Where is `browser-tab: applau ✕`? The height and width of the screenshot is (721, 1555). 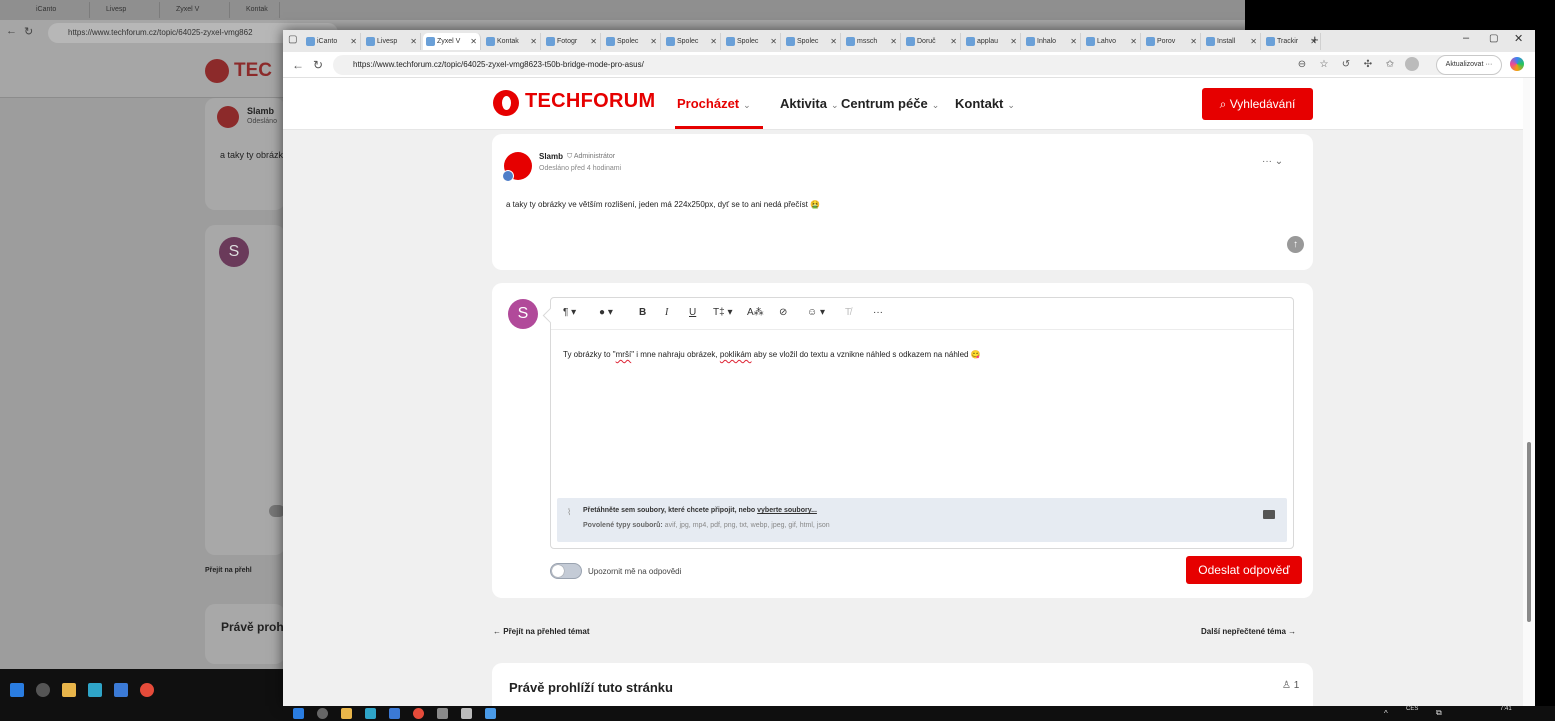
browser-tab: applau ✕ is located at coordinates (992, 41).